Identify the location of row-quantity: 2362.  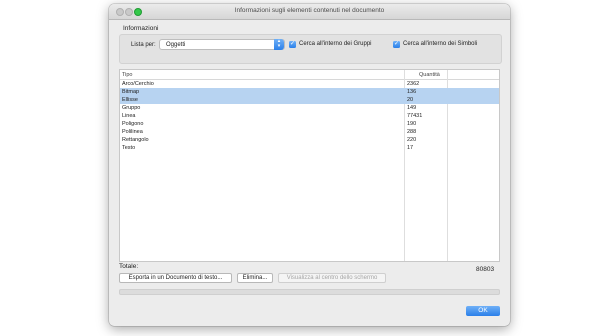
(413, 84).